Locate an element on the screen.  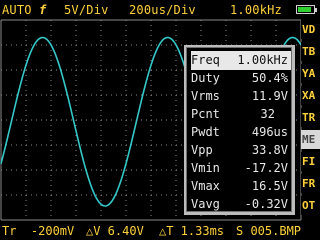
measurement-value: 32 is located at coordinates (267, 114).